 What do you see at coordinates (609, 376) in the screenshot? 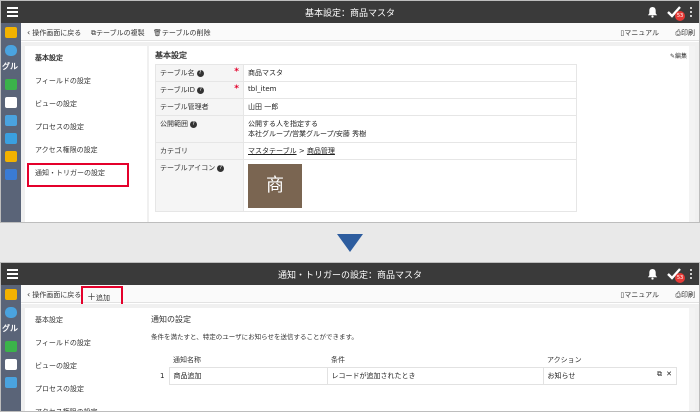
I see `action-cell: お知らせ ⧉ ✕` at bounding box center [609, 376].